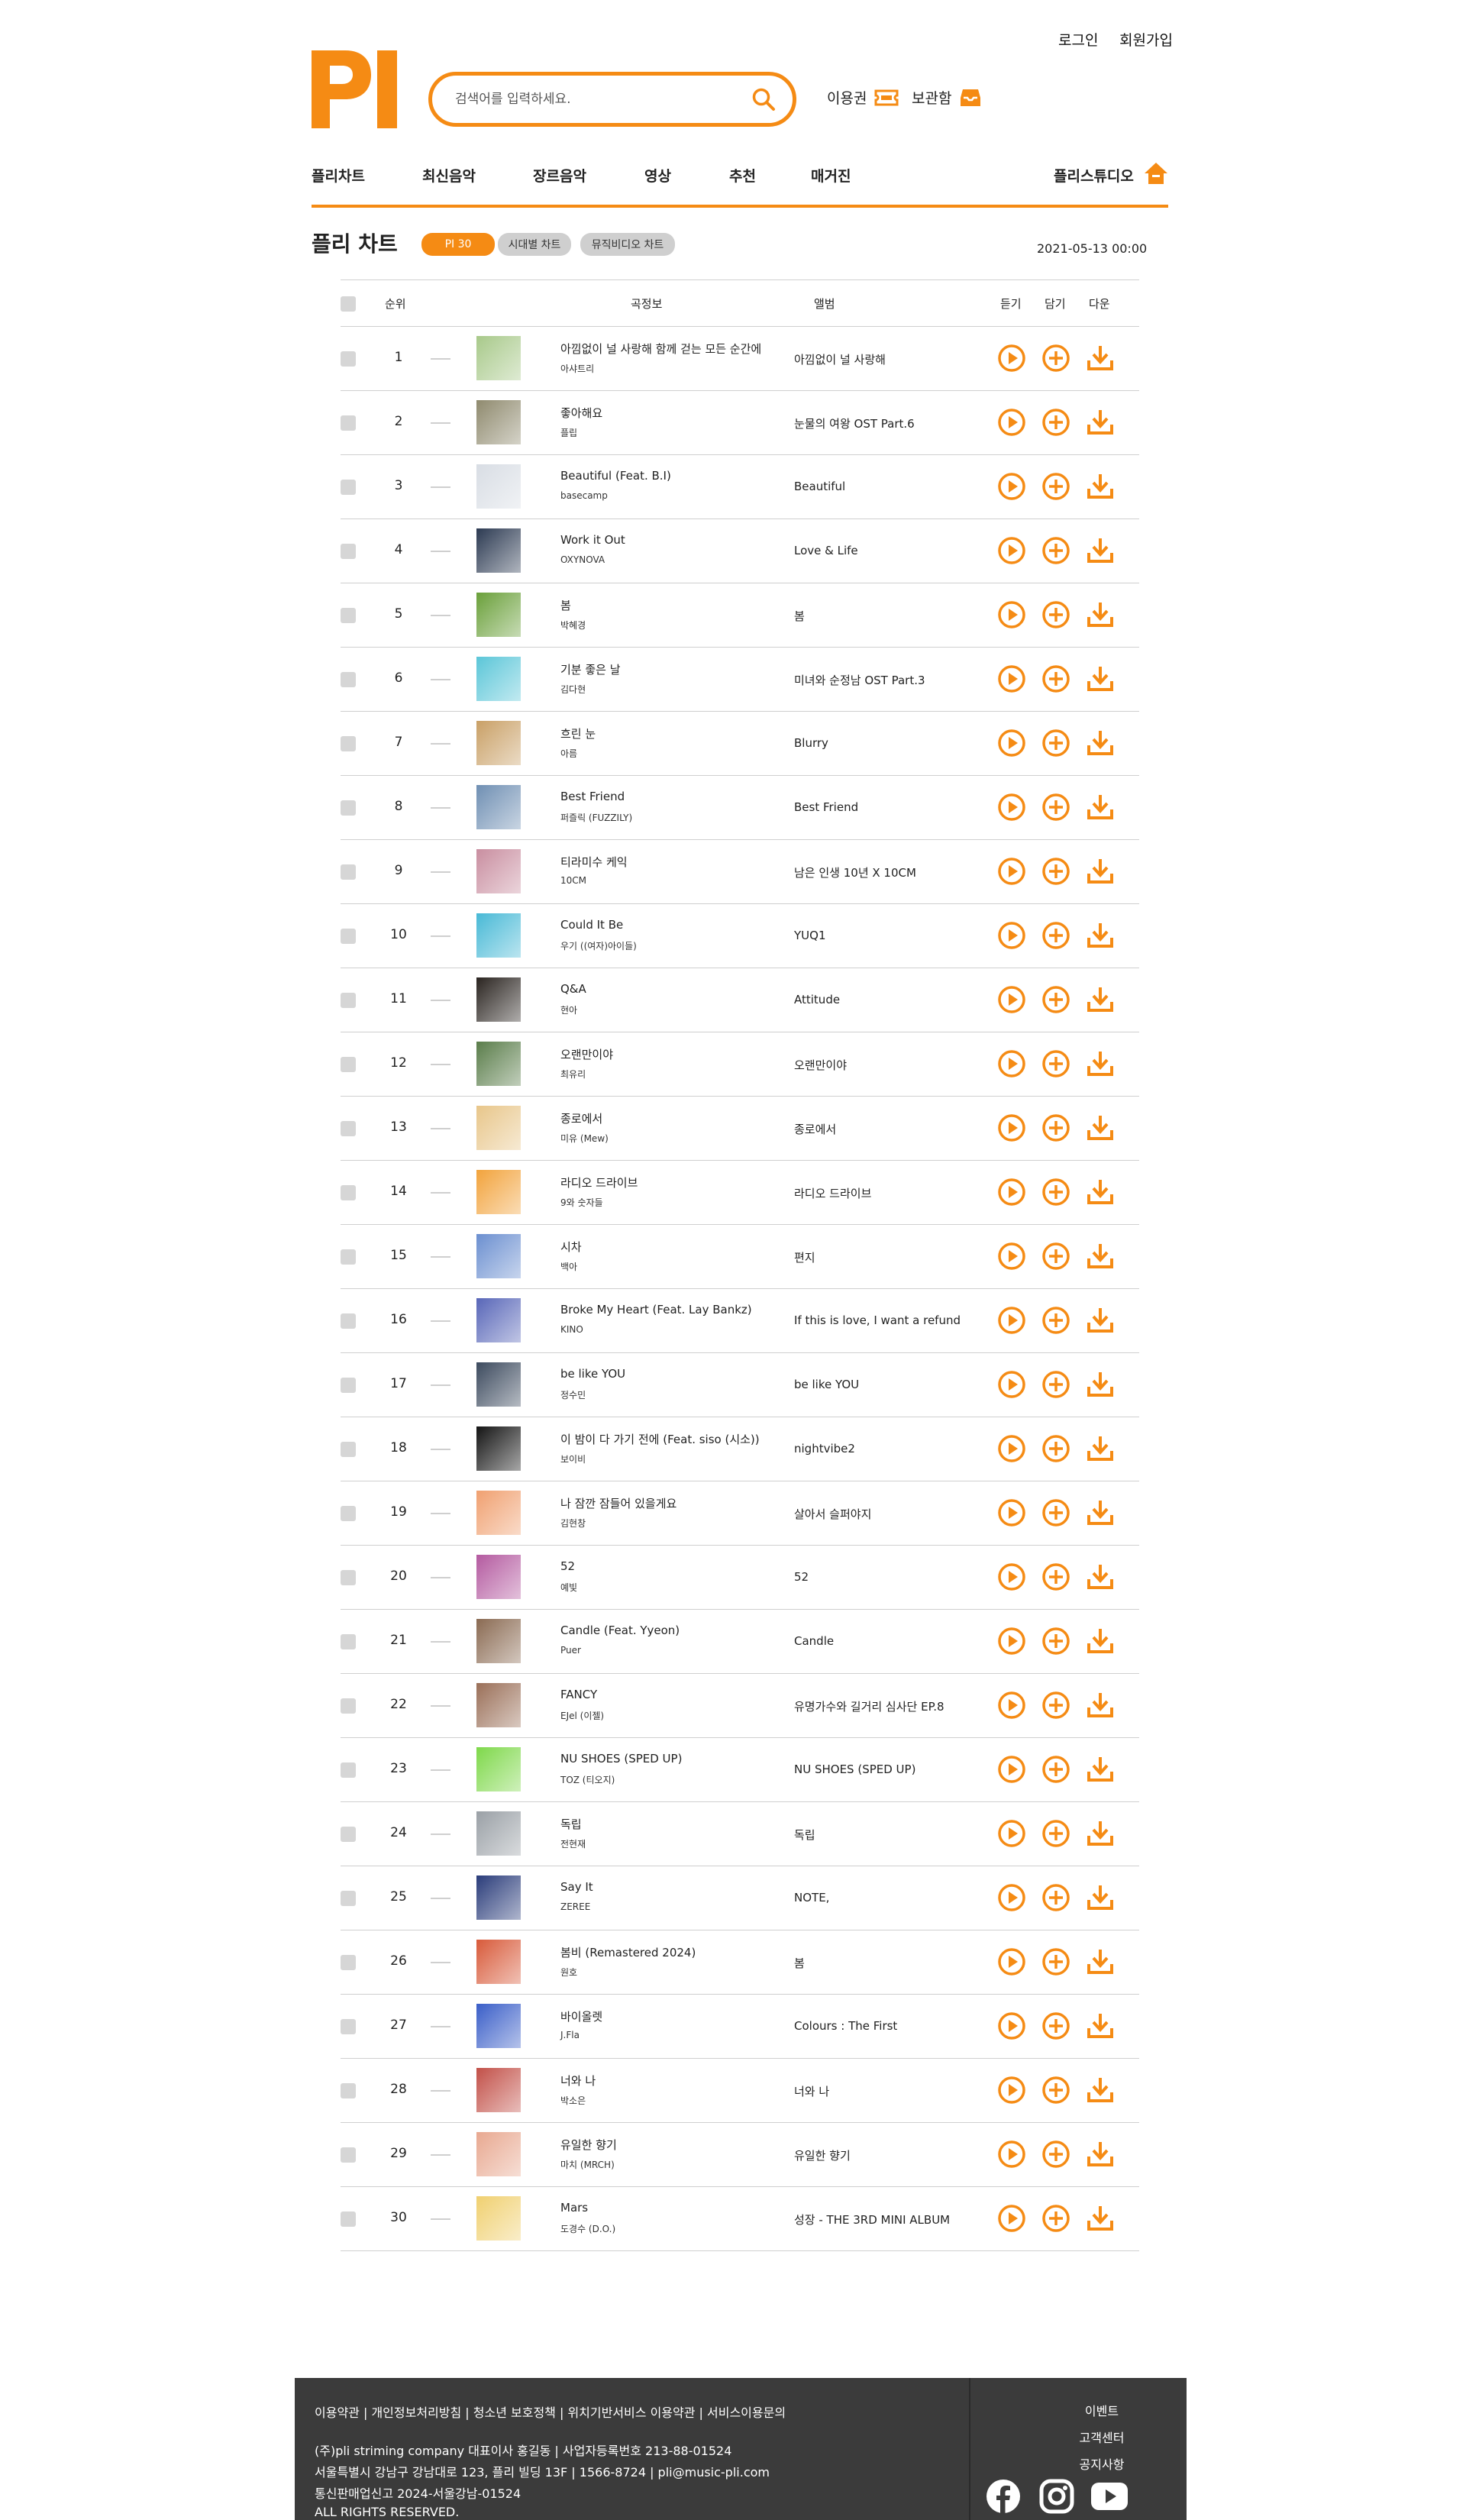 The image size is (1466, 2520). Describe the element at coordinates (568, 1566) in the screenshot. I see `song-title: 52` at that location.